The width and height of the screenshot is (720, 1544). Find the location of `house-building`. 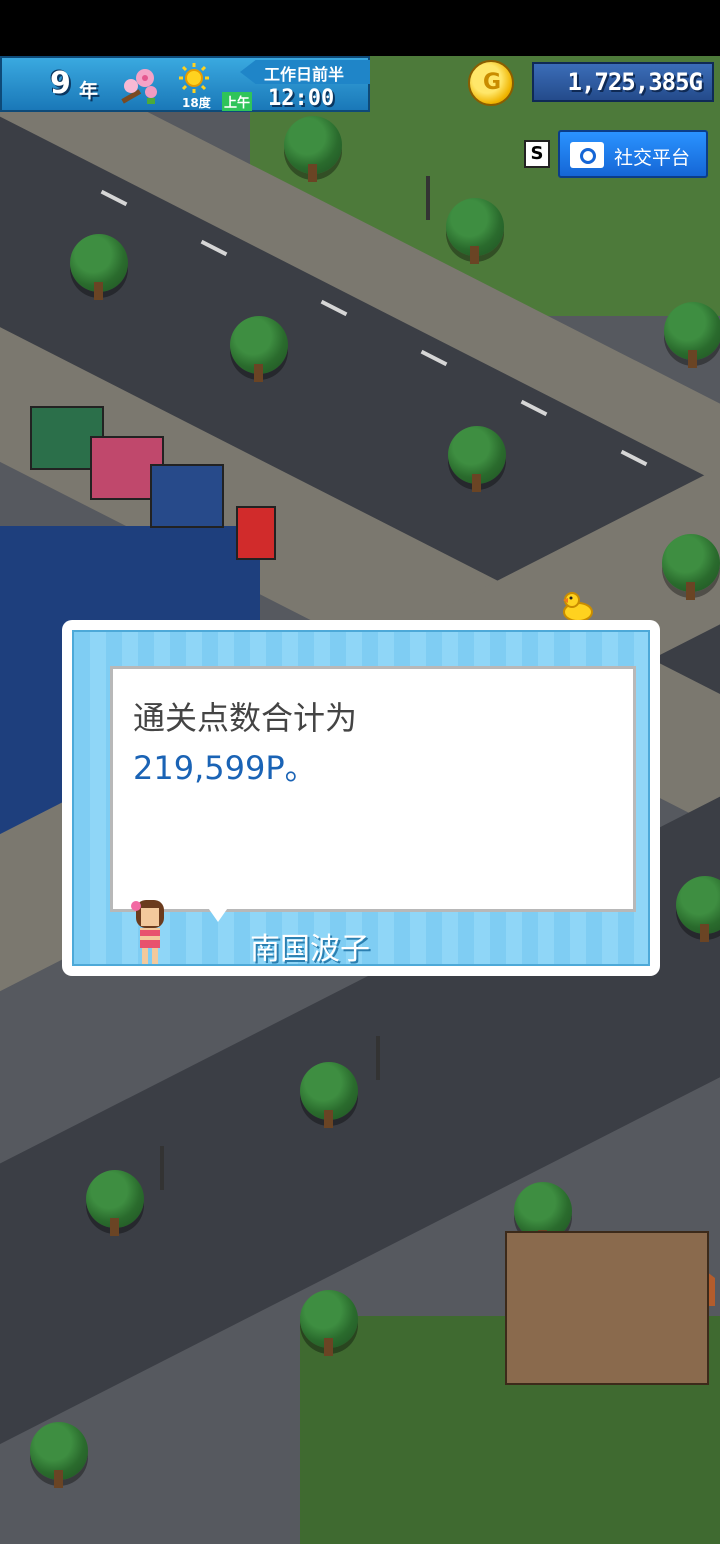

house-building is located at coordinates (607, 1308).